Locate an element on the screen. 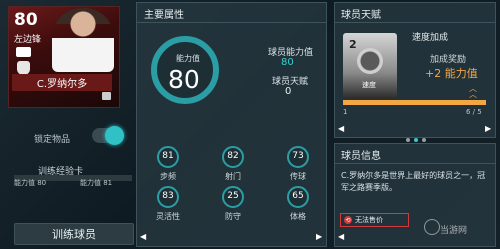 The height and width of the screenshot is (249, 500). flag-icon is located at coordinates (23, 52).